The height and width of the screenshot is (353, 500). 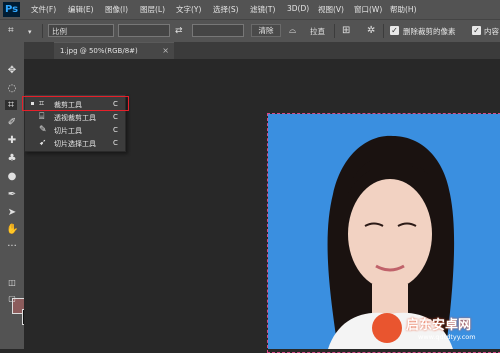 I want to click on close-icon: ×, so click(x=165, y=50).